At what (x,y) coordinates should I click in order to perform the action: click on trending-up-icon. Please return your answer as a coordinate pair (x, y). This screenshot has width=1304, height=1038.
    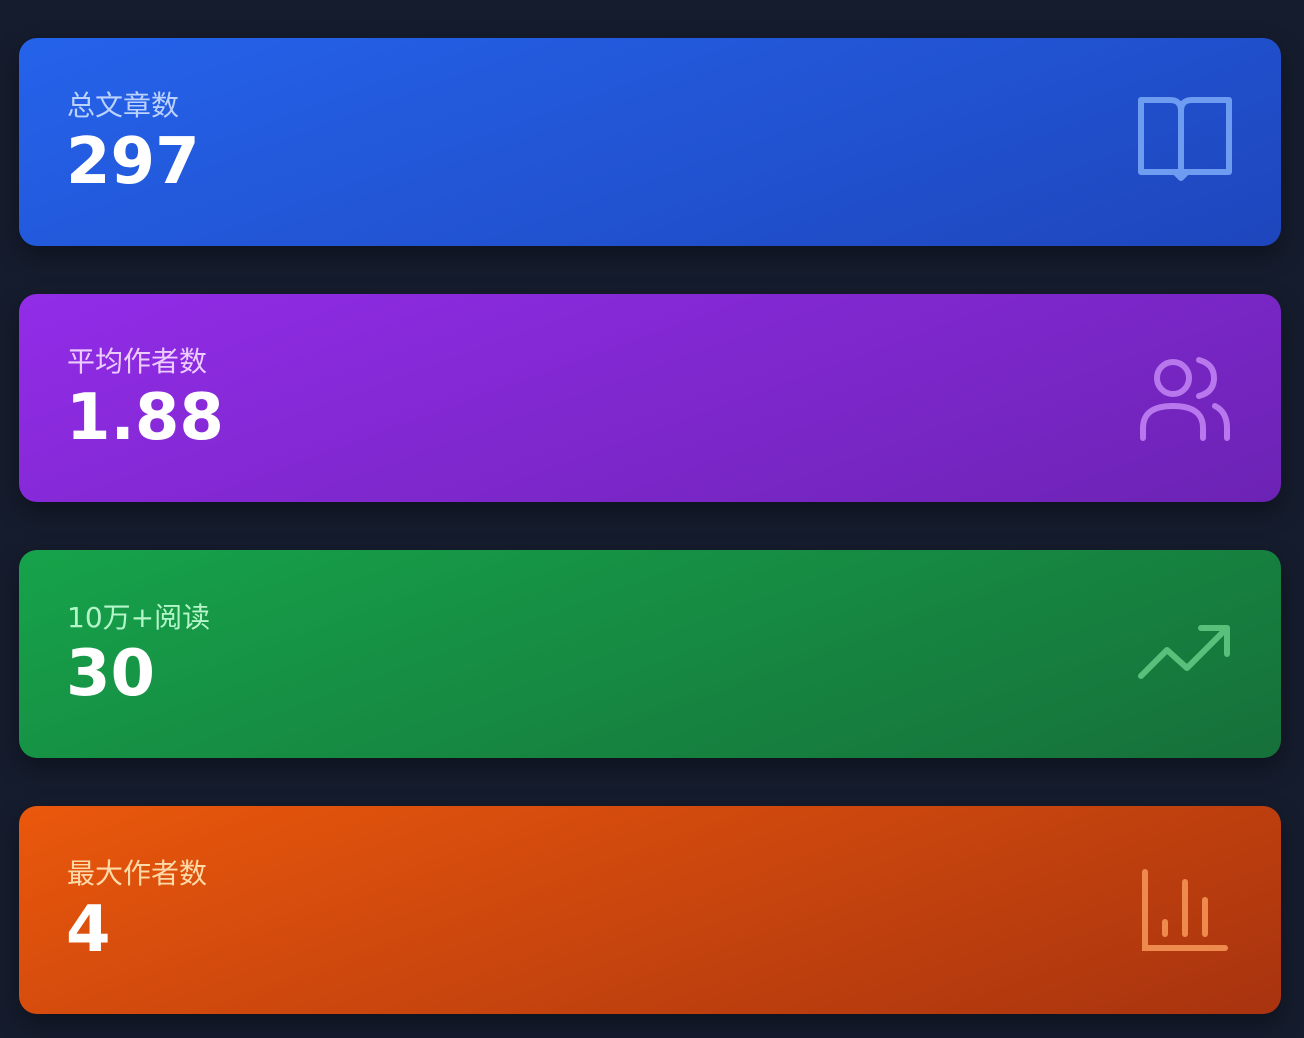
    Looking at the image, I should click on (1185, 654).